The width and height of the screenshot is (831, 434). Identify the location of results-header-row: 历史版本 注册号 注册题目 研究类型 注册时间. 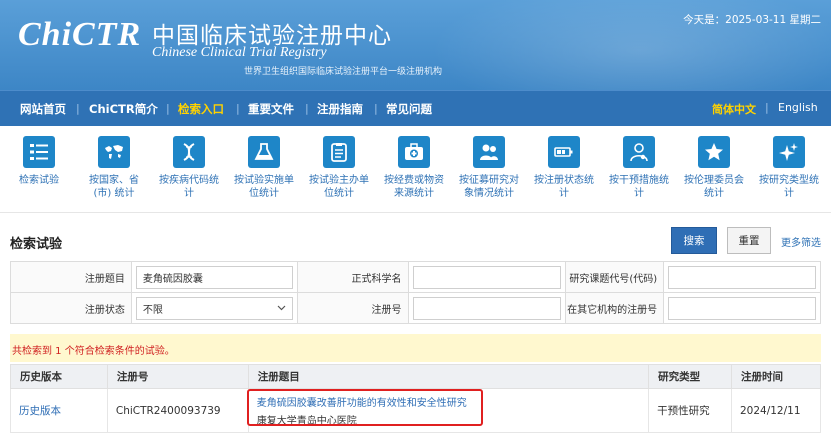
(416, 376).